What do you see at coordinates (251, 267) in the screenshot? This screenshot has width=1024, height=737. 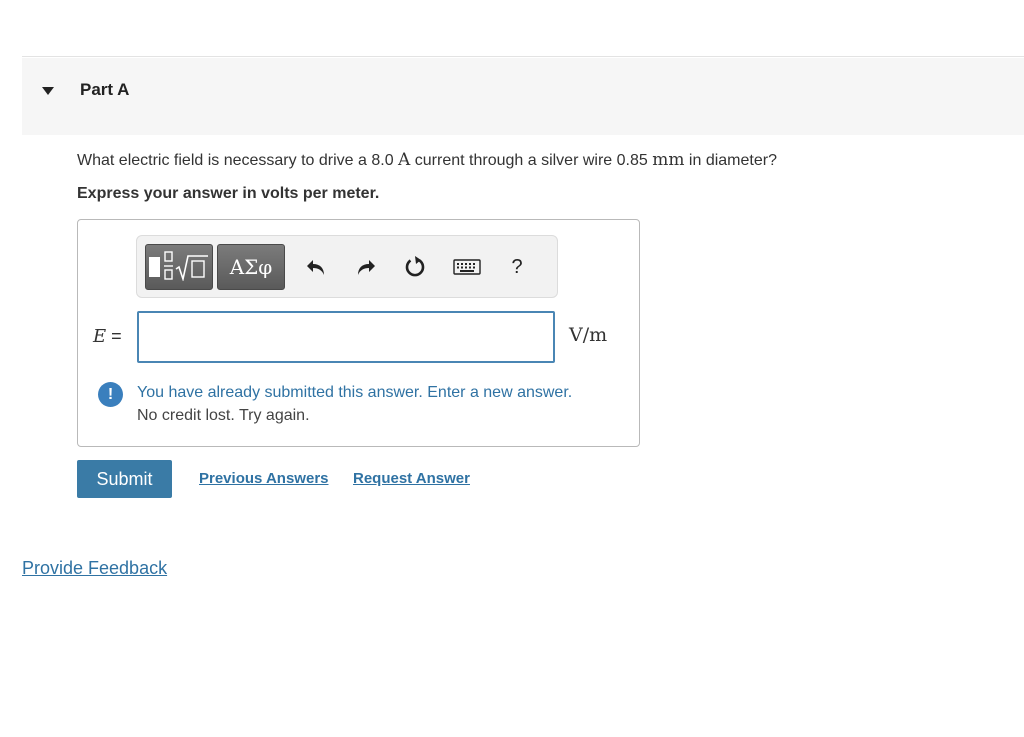 I see `symbols-button: ΑΣφ` at bounding box center [251, 267].